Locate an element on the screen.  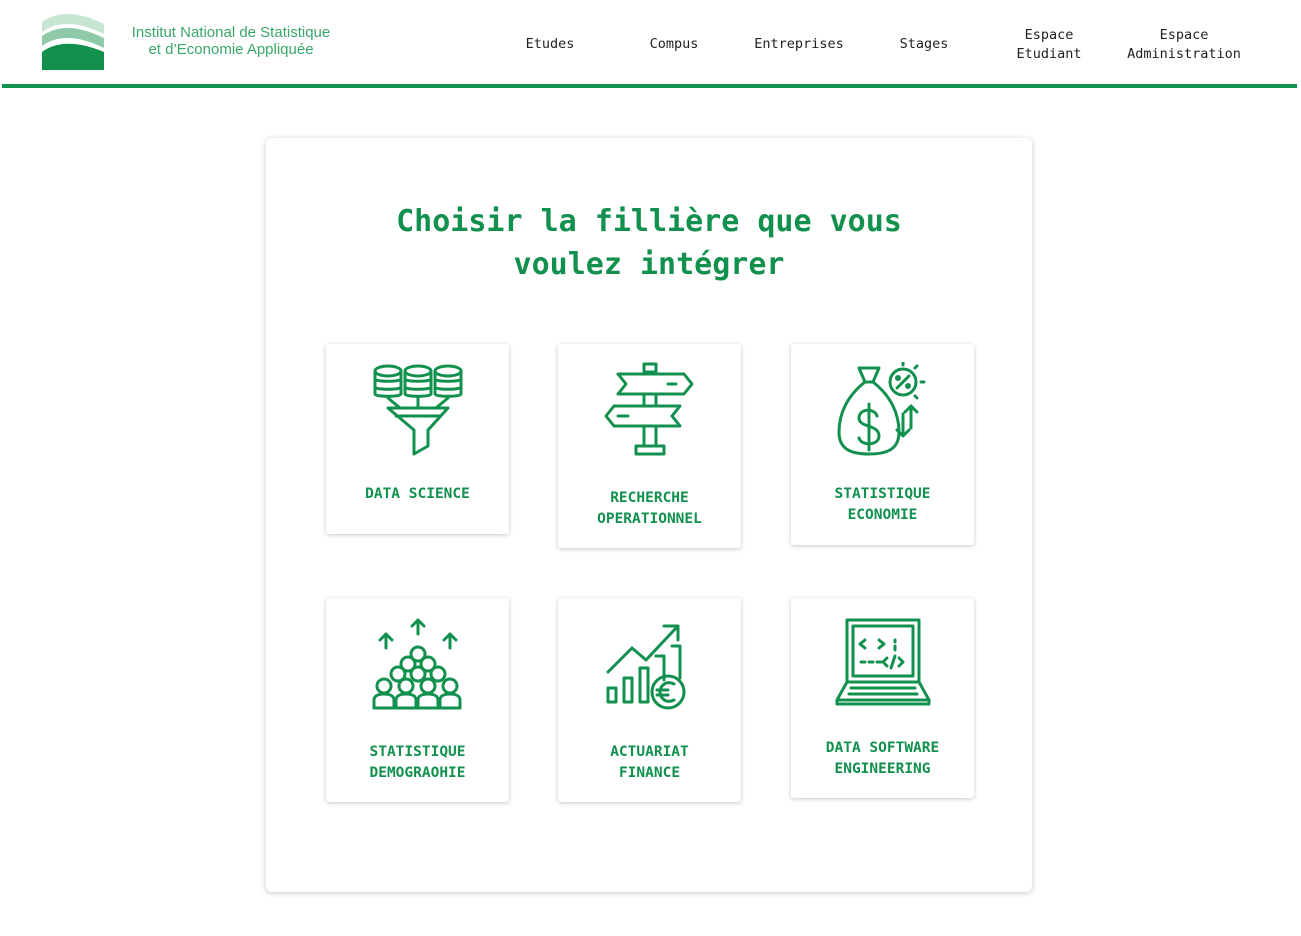
card-label: RECHERCHE OPERATIONNEL is located at coordinates (649, 508).